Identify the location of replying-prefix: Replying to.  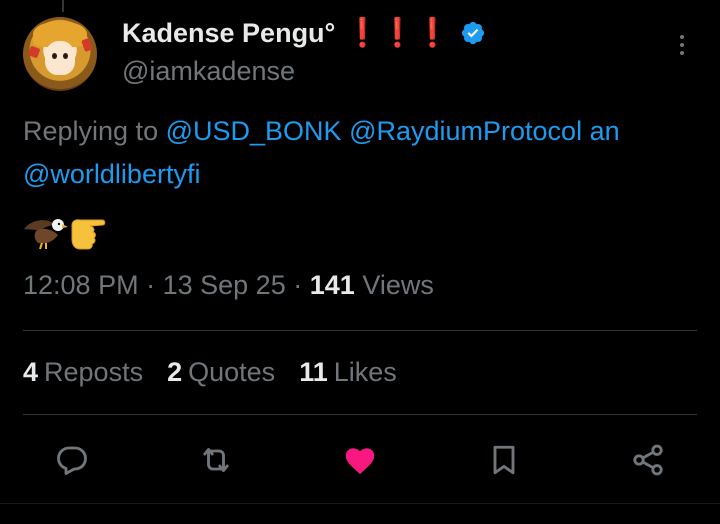
(91, 131).